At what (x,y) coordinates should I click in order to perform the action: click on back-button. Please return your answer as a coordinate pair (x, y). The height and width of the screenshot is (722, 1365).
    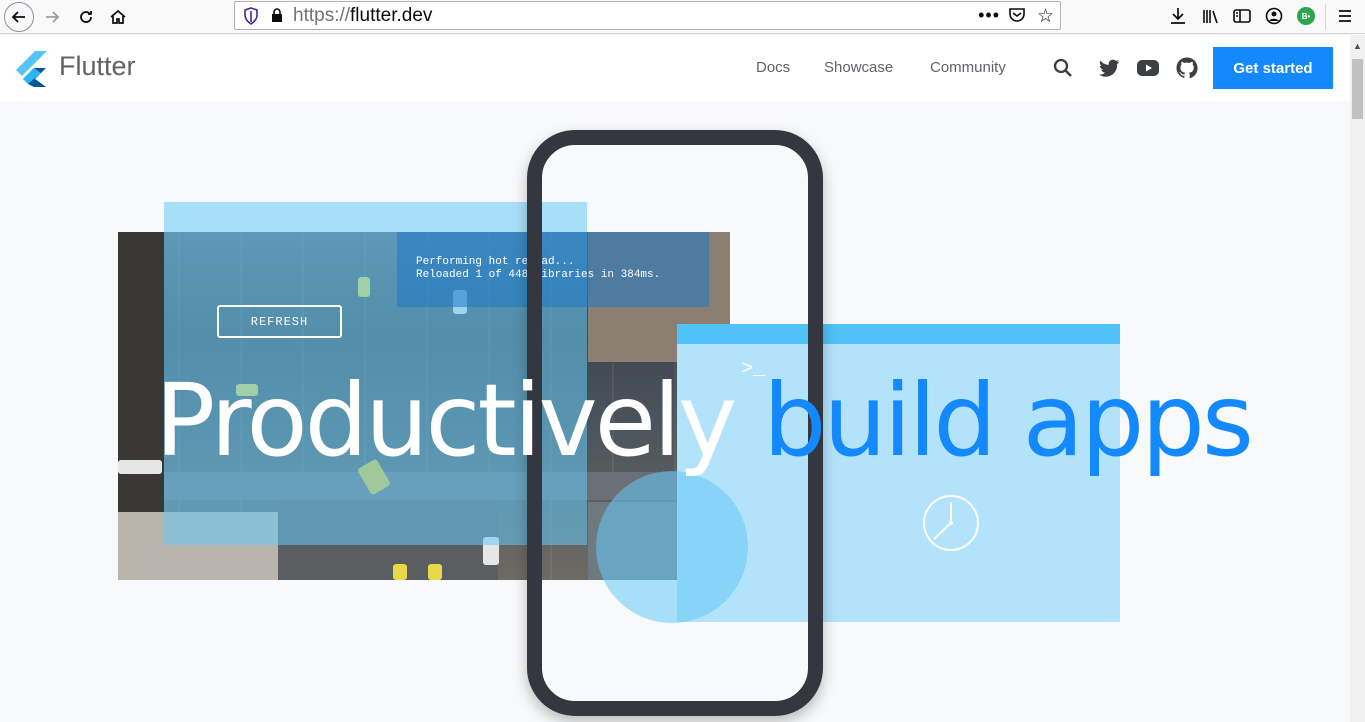
    Looking at the image, I should click on (19, 17).